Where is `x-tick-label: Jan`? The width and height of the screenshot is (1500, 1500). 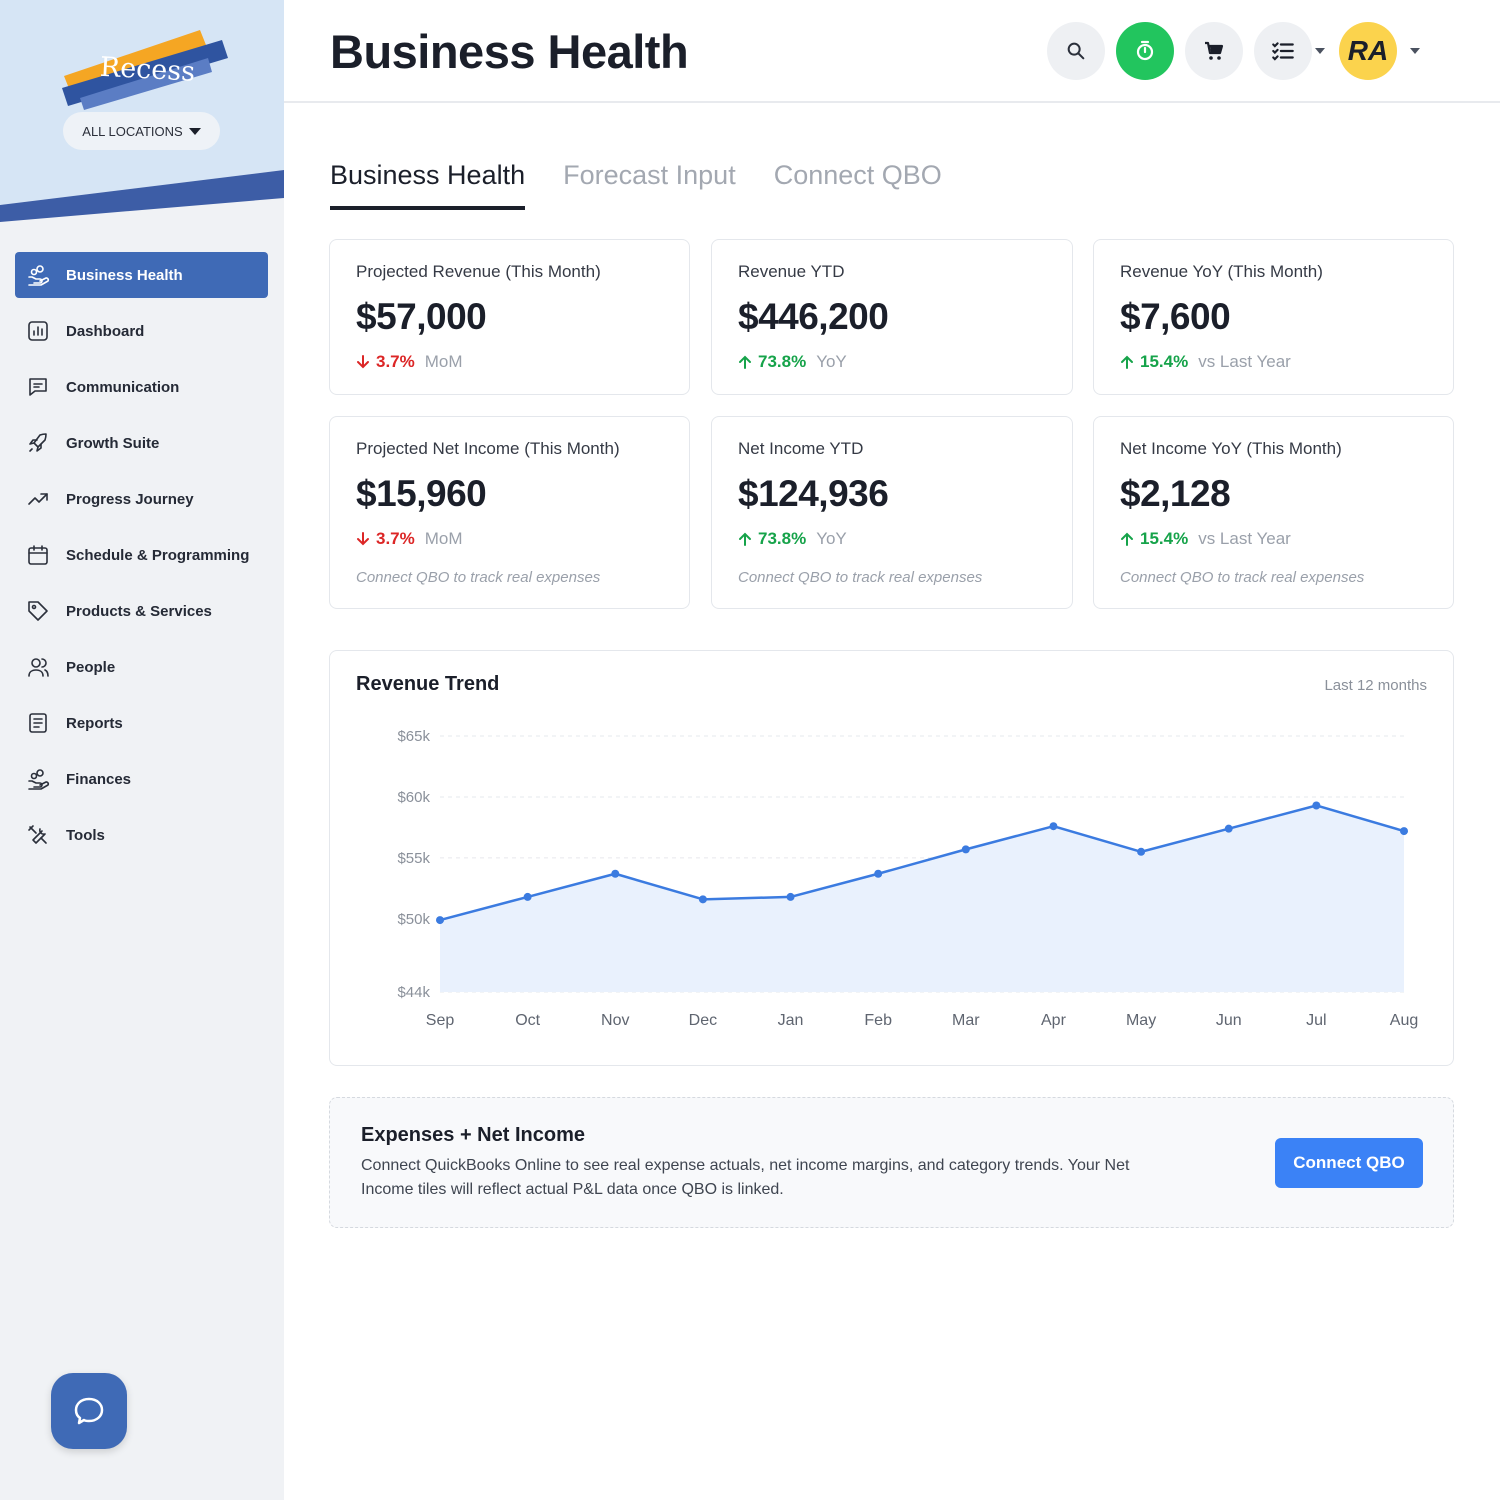
x-tick-label: Jan is located at coordinates (791, 1020).